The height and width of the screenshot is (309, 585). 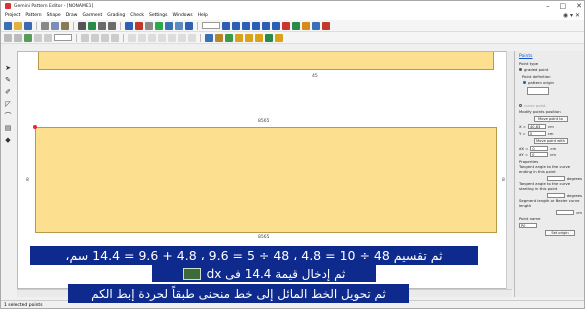 I want to click on dx-input: 0, so click(x=539, y=148).